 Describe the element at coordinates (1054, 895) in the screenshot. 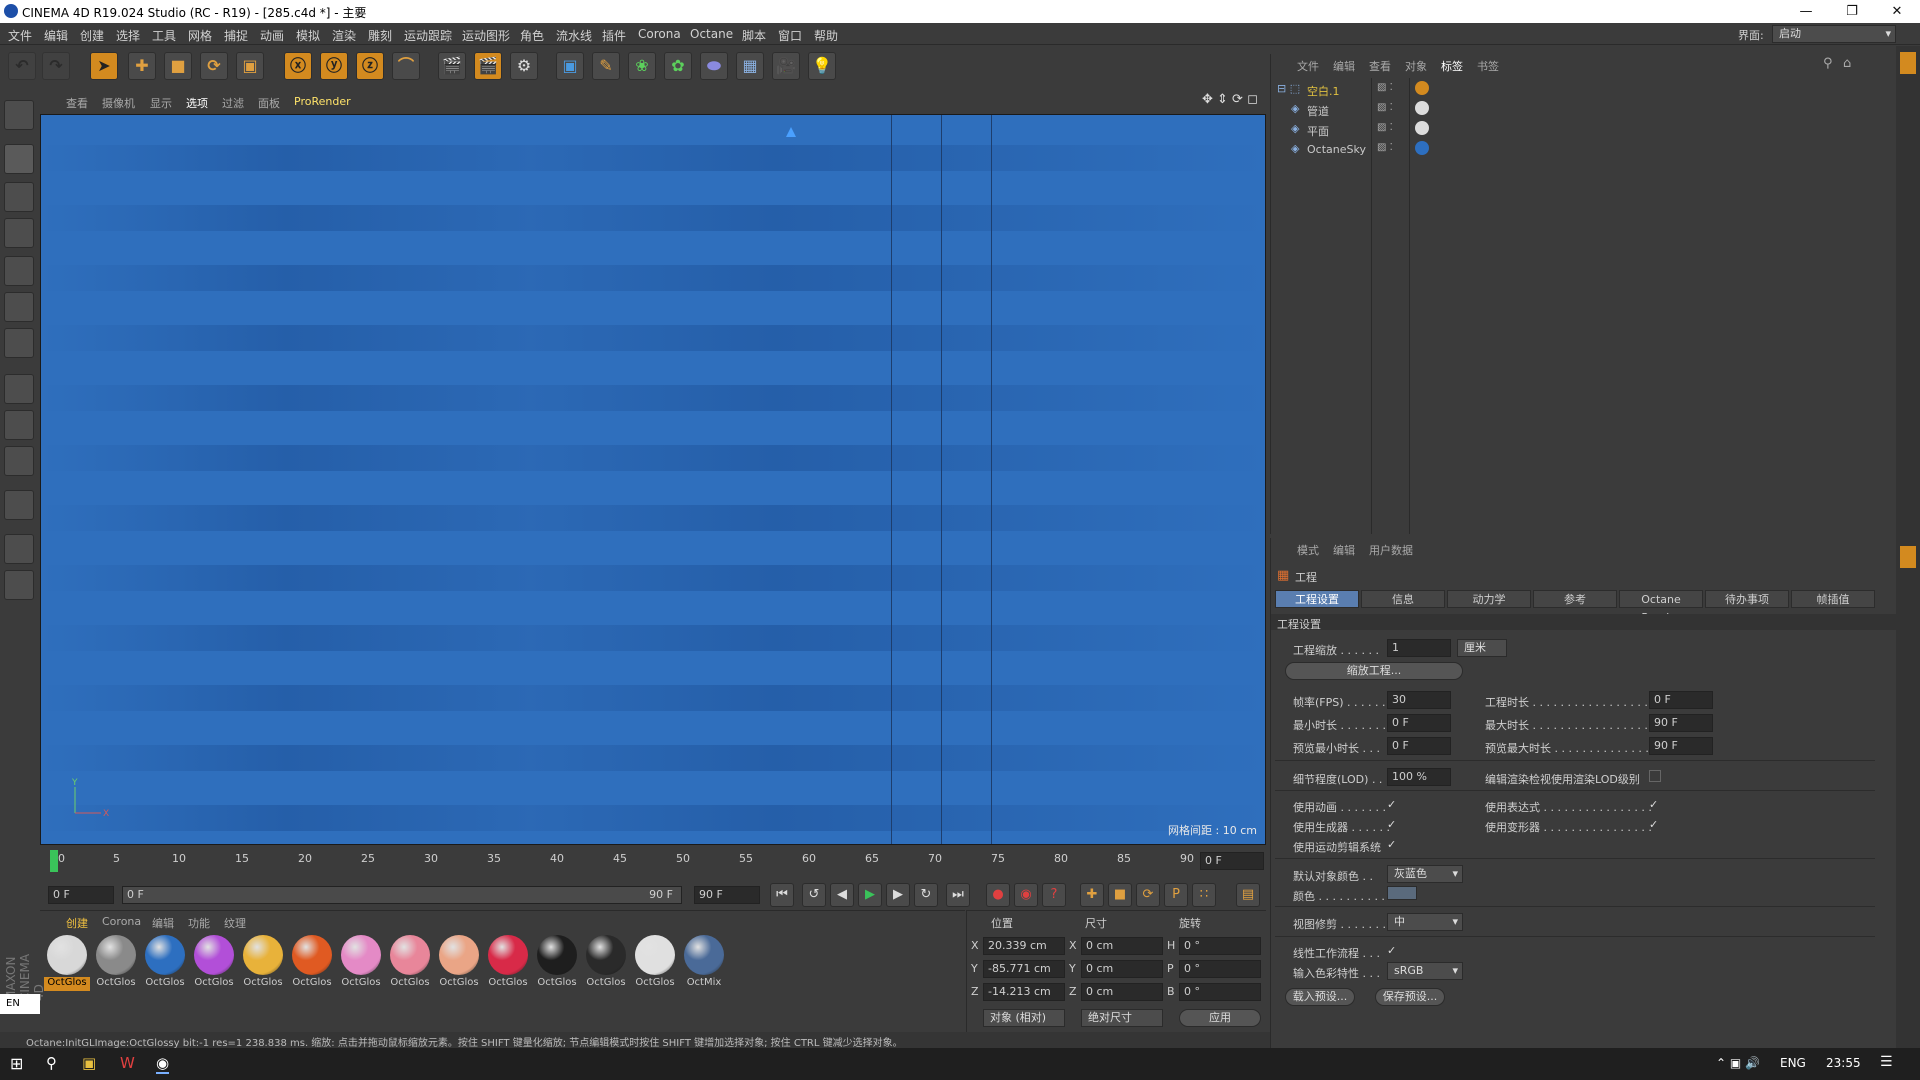

I see `keyframe-selection-icon: ?` at that location.